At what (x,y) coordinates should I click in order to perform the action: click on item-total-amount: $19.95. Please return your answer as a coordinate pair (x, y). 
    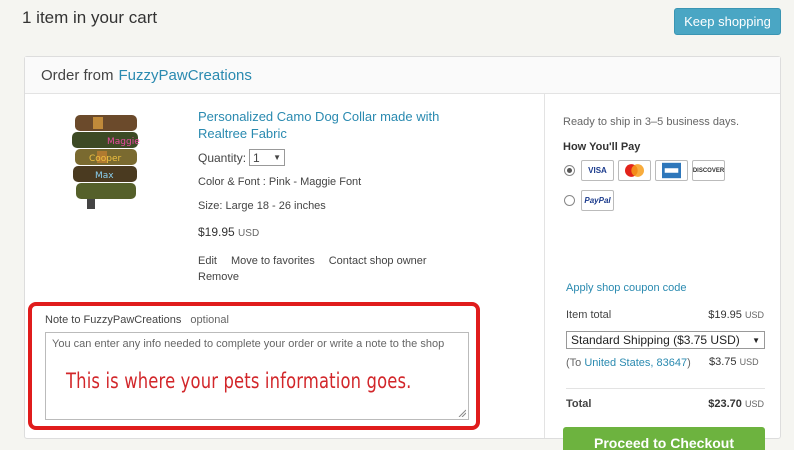
    Looking at the image, I should click on (725, 315).